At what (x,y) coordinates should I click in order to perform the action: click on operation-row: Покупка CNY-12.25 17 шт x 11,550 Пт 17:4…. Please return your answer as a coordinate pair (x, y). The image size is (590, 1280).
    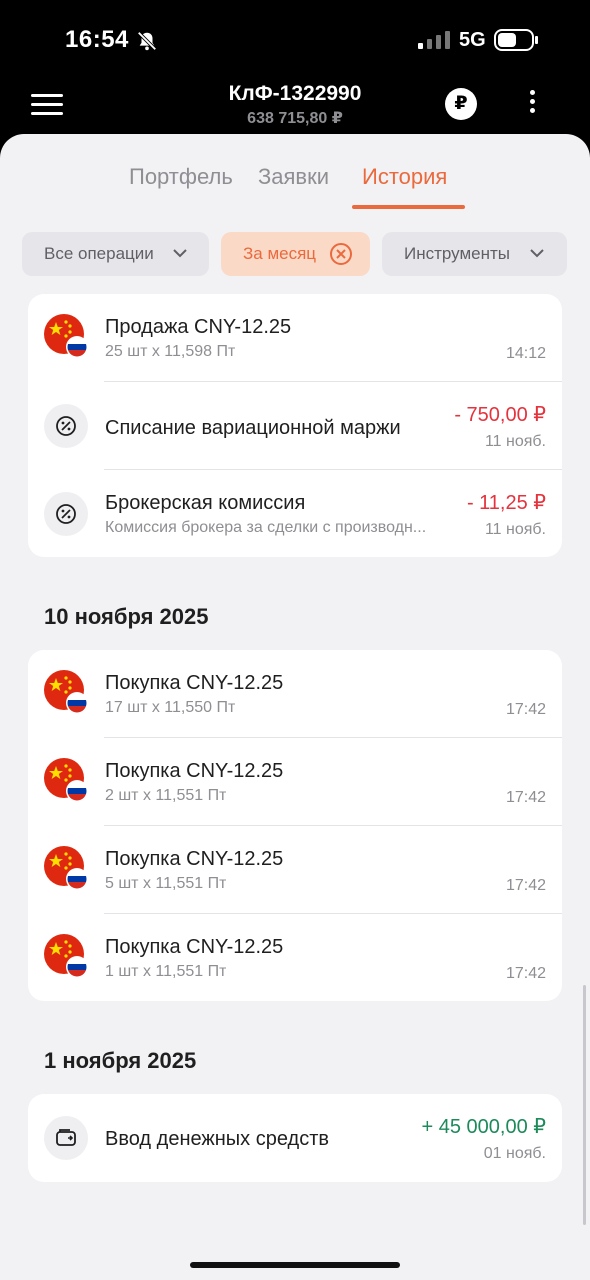
    Looking at the image, I should click on (295, 694).